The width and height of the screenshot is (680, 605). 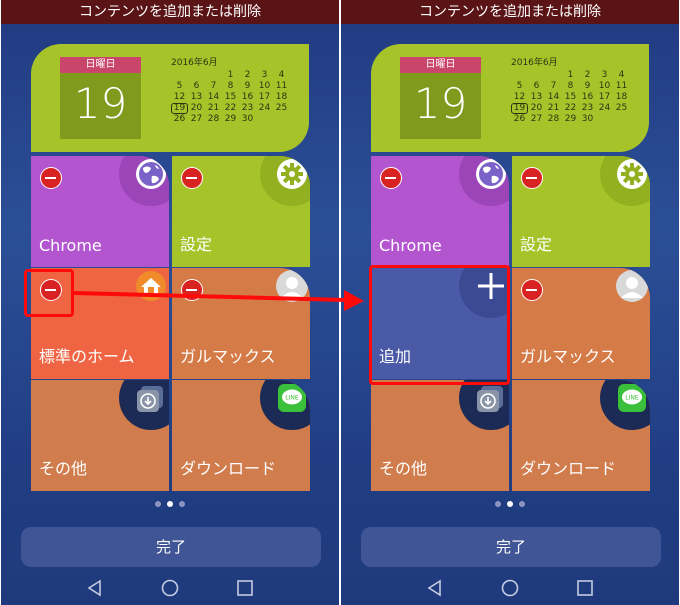 What do you see at coordinates (247, 75) in the screenshot?
I see `calendar-day: 2` at bounding box center [247, 75].